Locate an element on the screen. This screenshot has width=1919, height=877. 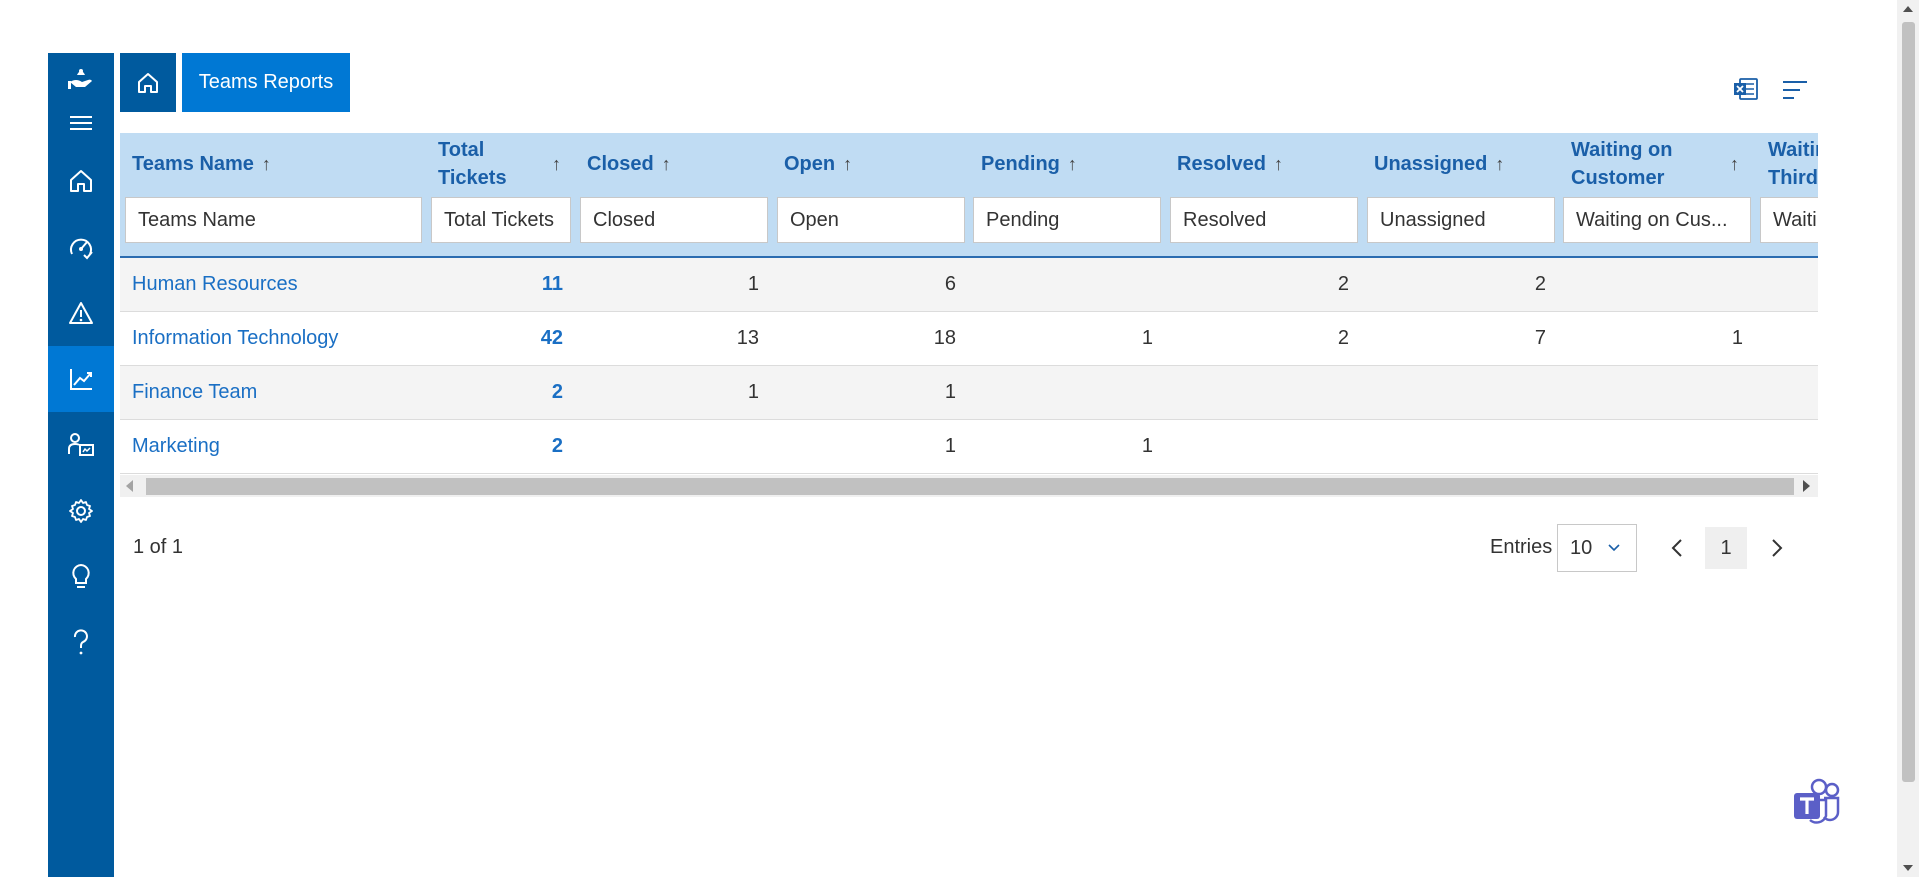
hamburger-icon is located at coordinates (81, 123).